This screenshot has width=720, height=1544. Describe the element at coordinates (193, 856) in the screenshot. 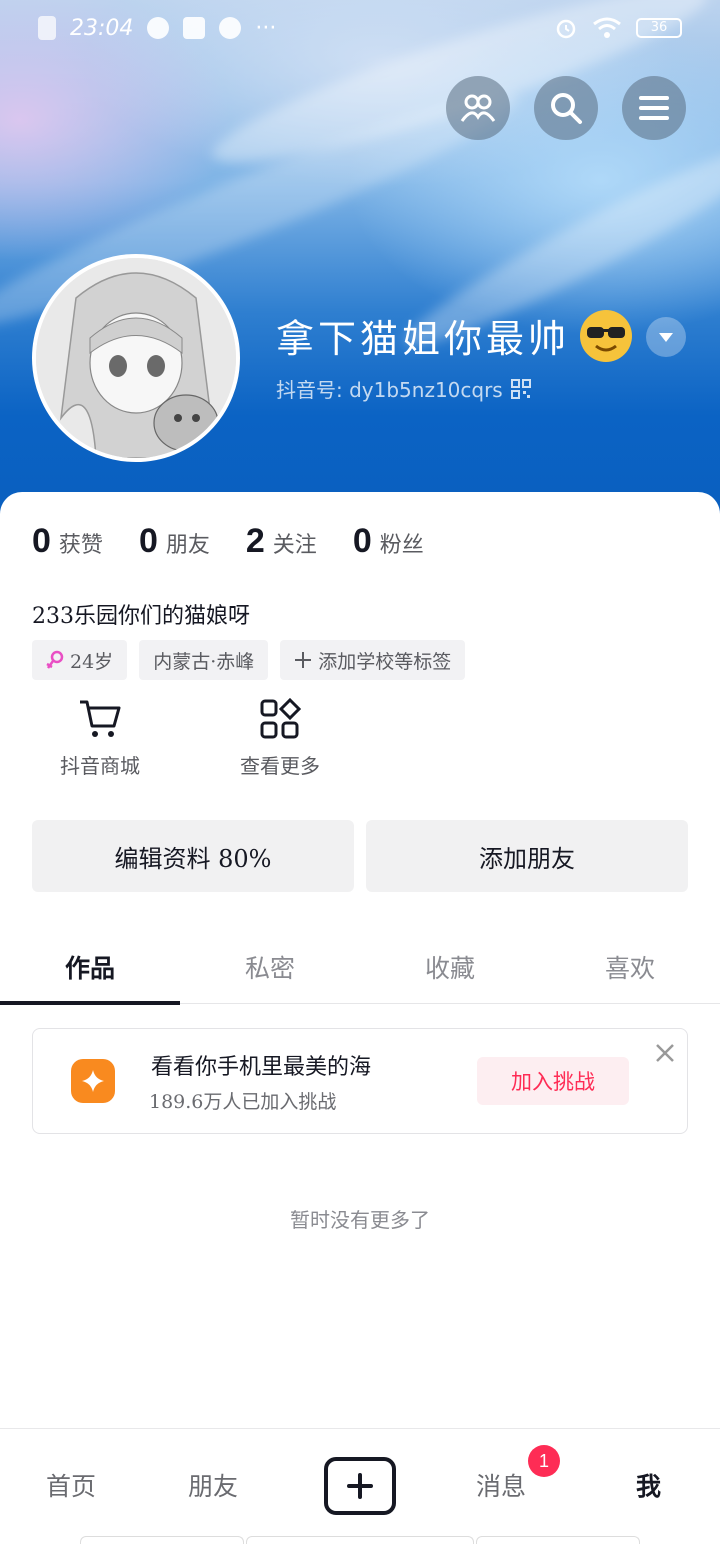

I see `edit-profile-button: 编辑资料 80%` at that location.